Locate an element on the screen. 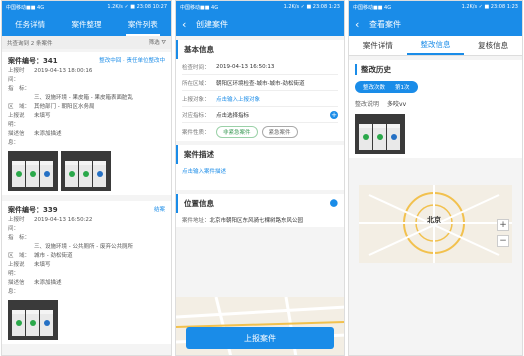  location-pin-icon: ⬤ is located at coordinates (334, 203).